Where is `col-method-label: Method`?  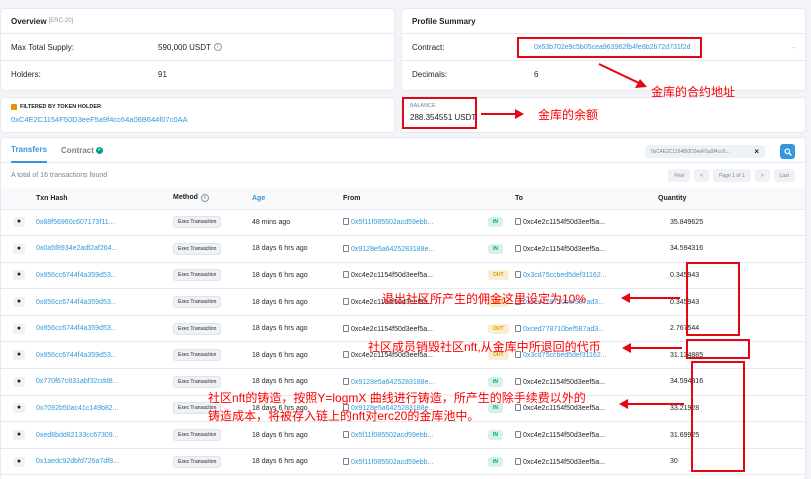 col-method-label: Method is located at coordinates (185, 198).